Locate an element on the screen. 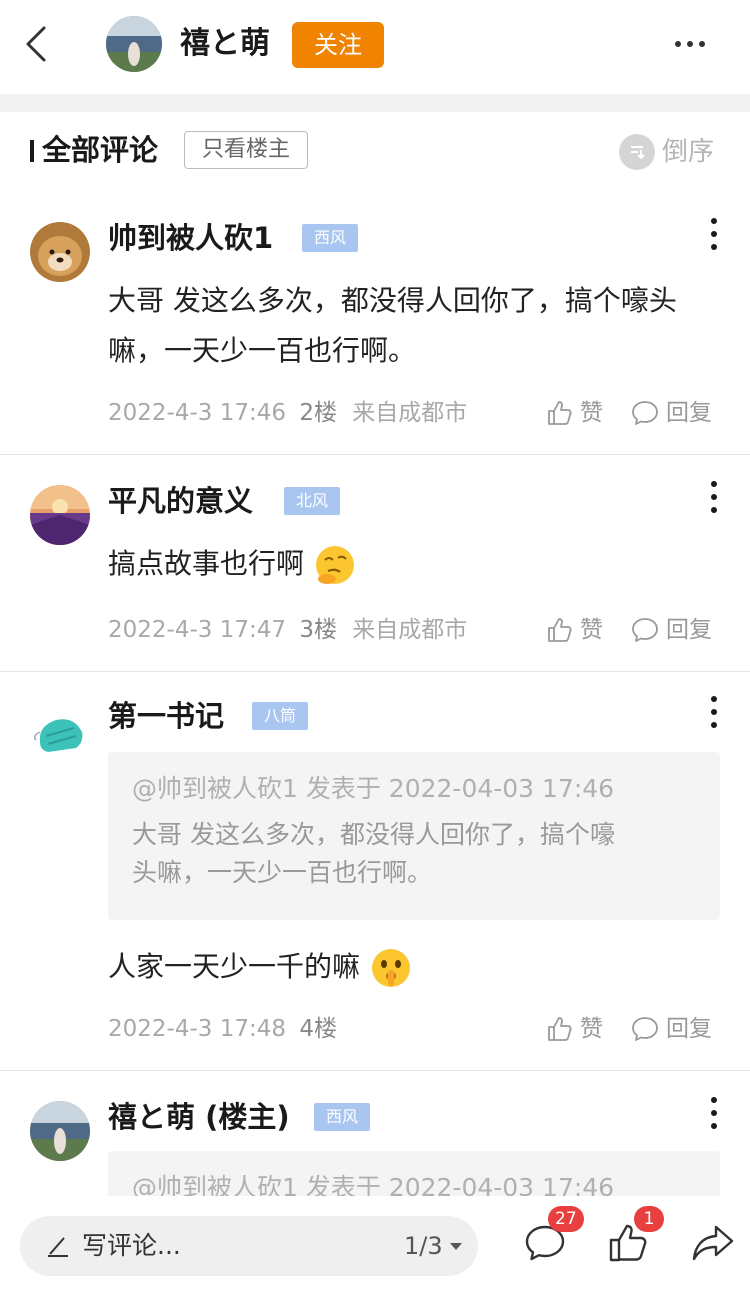 This screenshot has width=750, height=1294. quote-body: 大哥 发这么多次，都没得人回你了，搞个嚎 头嘛，一天少一百也行啊。 is located at coordinates (373, 853).